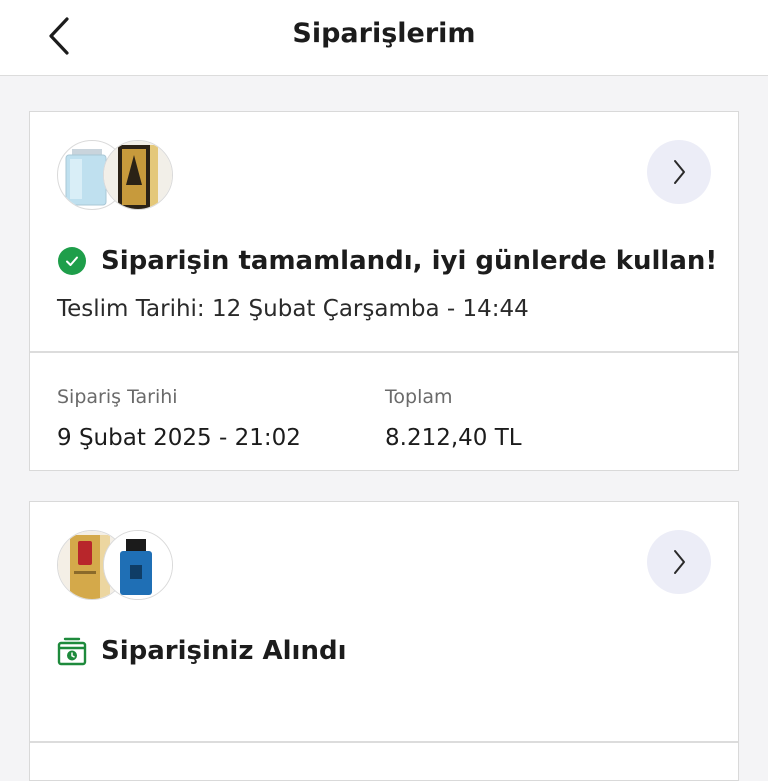 Image resolution: width=768 pixels, height=781 pixels. Describe the element at coordinates (384, 33) in the screenshot. I see `page-title: Siparişlerim` at that location.